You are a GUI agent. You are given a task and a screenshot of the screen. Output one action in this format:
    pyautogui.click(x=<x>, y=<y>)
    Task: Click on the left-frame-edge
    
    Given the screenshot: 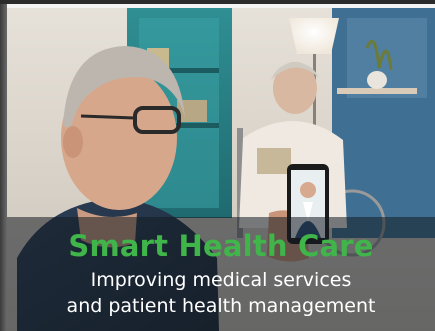 What is the action you would take?
    pyautogui.click(x=3, y=167)
    